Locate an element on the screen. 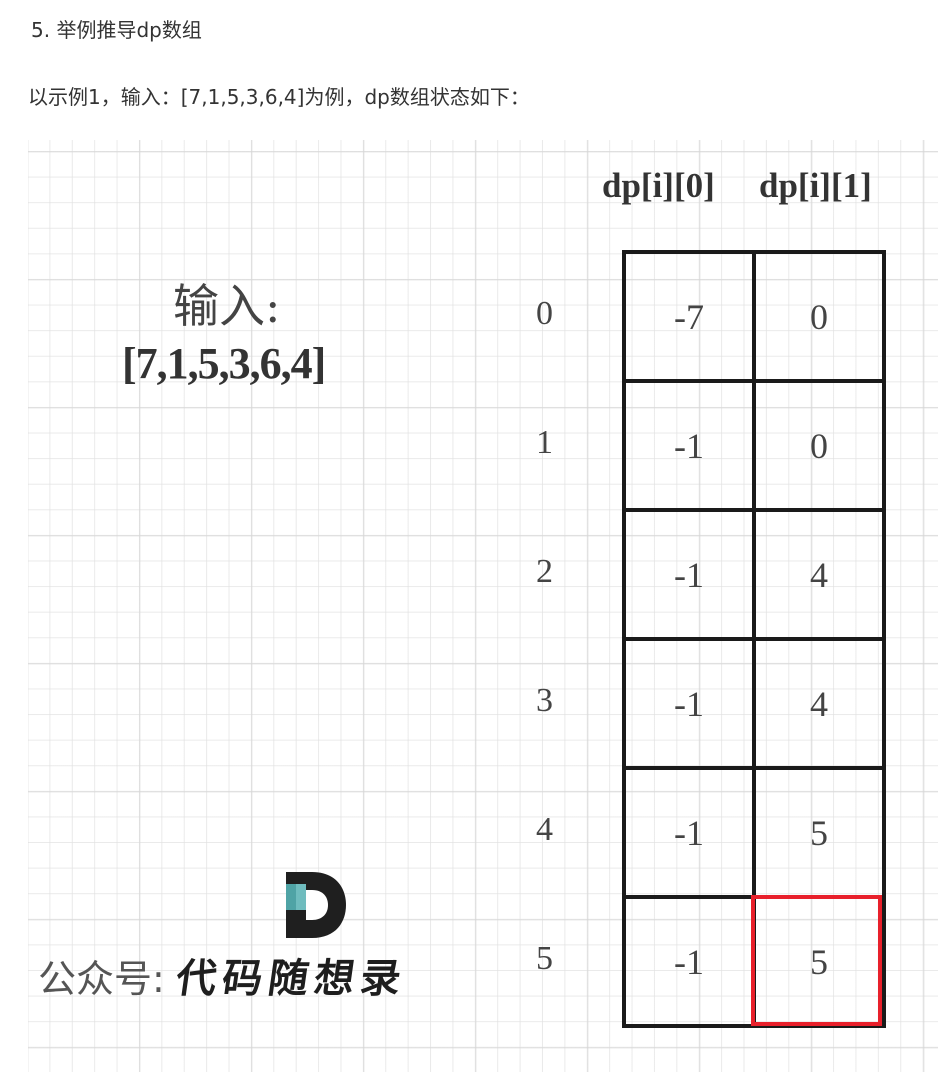 This screenshot has width=938, height=1072. col-header-dp-i-0: dp[i][0] is located at coordinates (658, 185).